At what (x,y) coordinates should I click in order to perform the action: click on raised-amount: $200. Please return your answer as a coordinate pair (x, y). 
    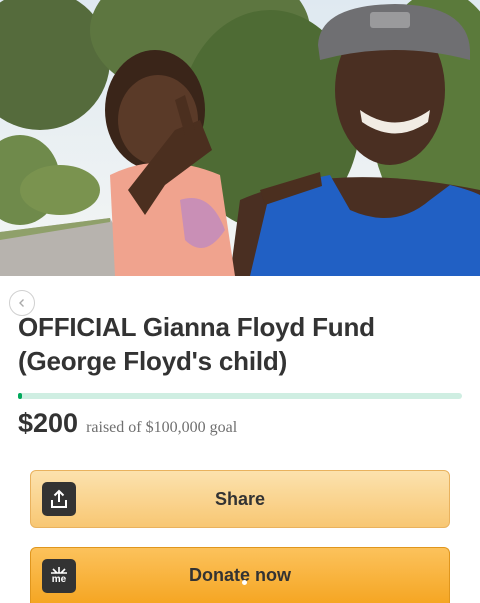
    Looking at the image, I should click on (48, 423).